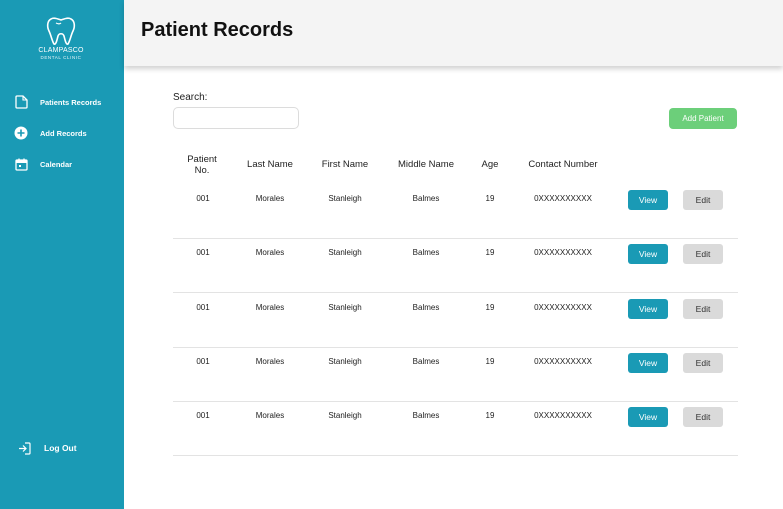 The height and width of the screenshot is (509, 783). Describe the element at coordinates (236, 118) in the screenshot. I see `search-input` at that location.